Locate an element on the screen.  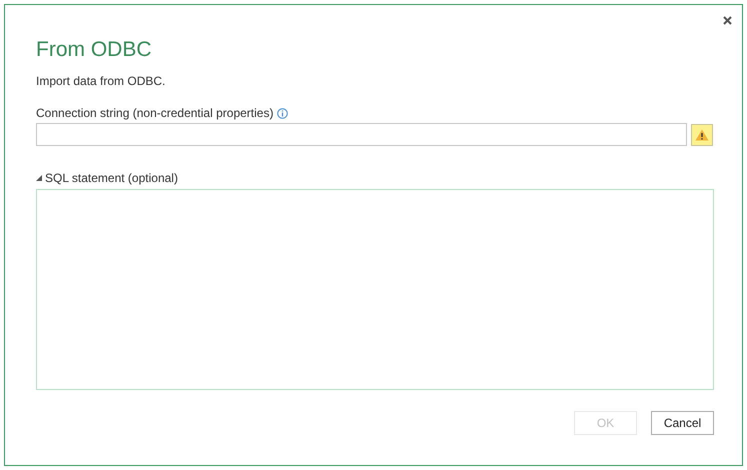
sql-section-toggle: SQL statement (optional) is located at coordinates (107, 178).